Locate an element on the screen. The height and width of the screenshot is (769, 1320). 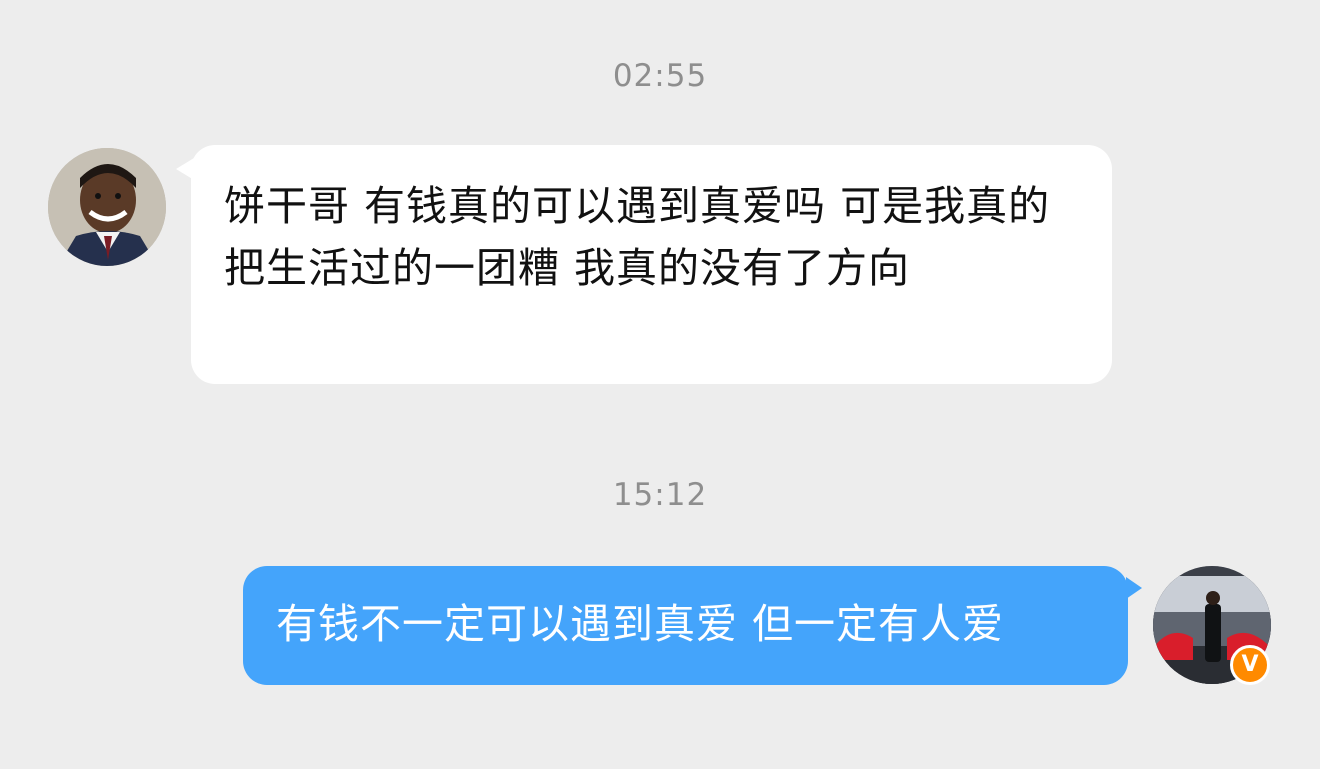
contact-avatar is located at coordinates (107, 207).